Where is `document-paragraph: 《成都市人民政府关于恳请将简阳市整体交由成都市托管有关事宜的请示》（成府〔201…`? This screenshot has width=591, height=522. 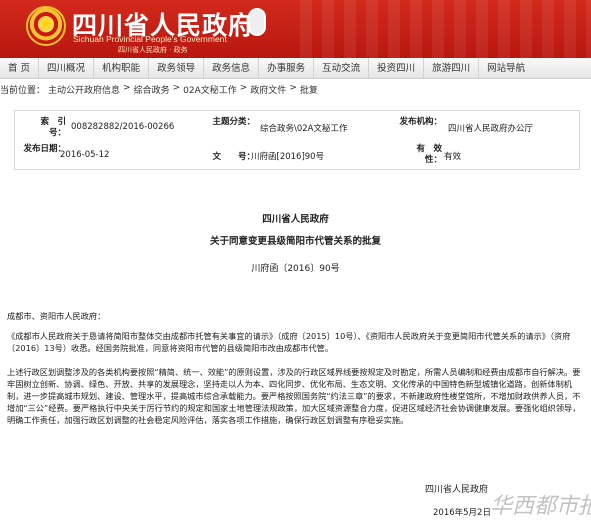 document-paragraph: 《成都市人民政府关于恳请将简阳市整体交由成都市托管有关事宜的请示》（成府〔201… is located at coordinates (289, 342).